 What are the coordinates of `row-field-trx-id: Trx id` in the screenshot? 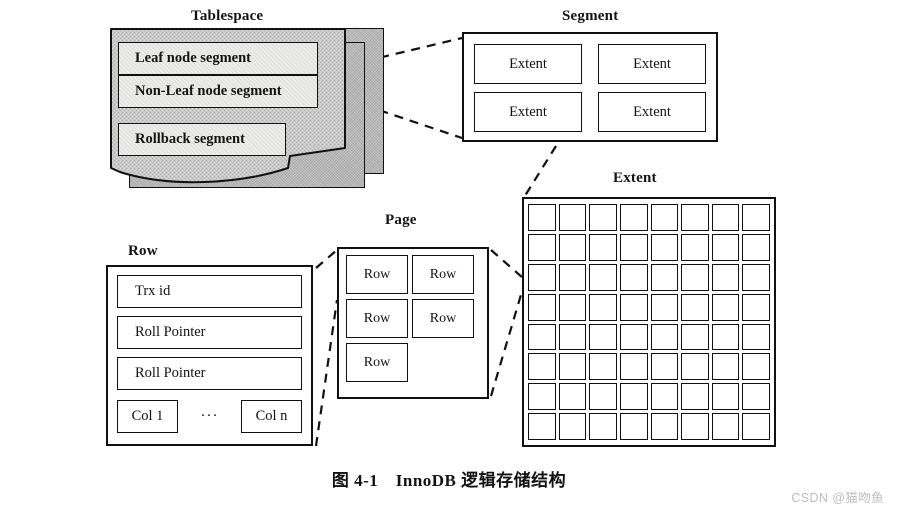 It's located at (209, 291).